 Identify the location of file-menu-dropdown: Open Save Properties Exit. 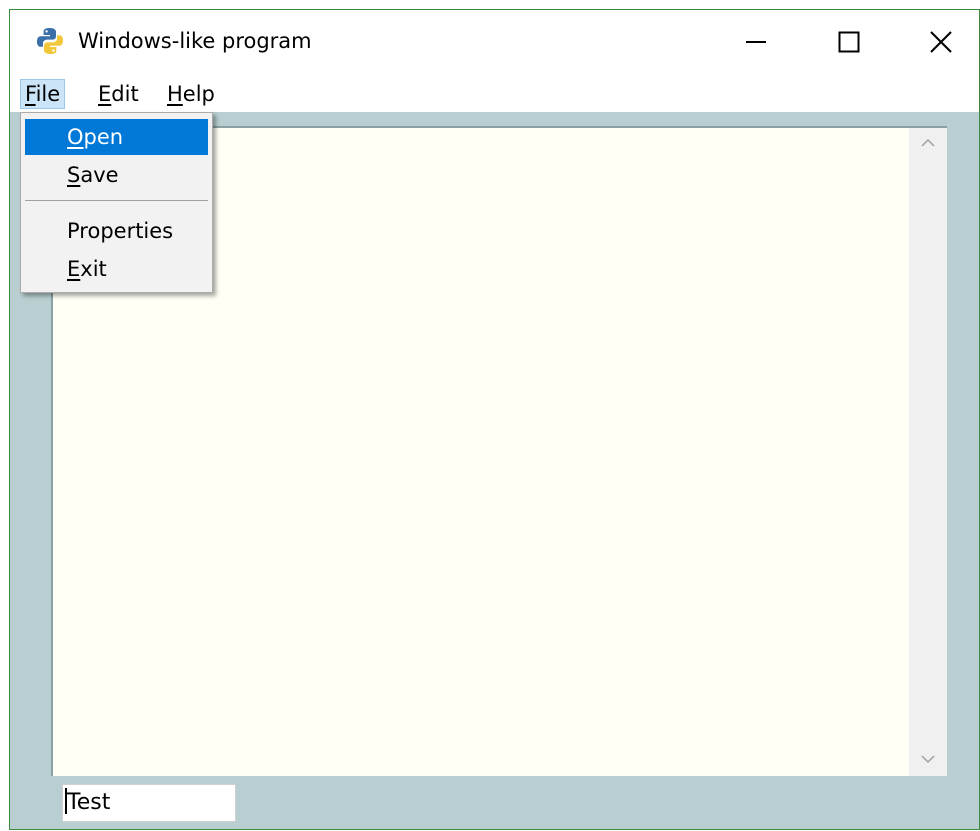
(116, 202).